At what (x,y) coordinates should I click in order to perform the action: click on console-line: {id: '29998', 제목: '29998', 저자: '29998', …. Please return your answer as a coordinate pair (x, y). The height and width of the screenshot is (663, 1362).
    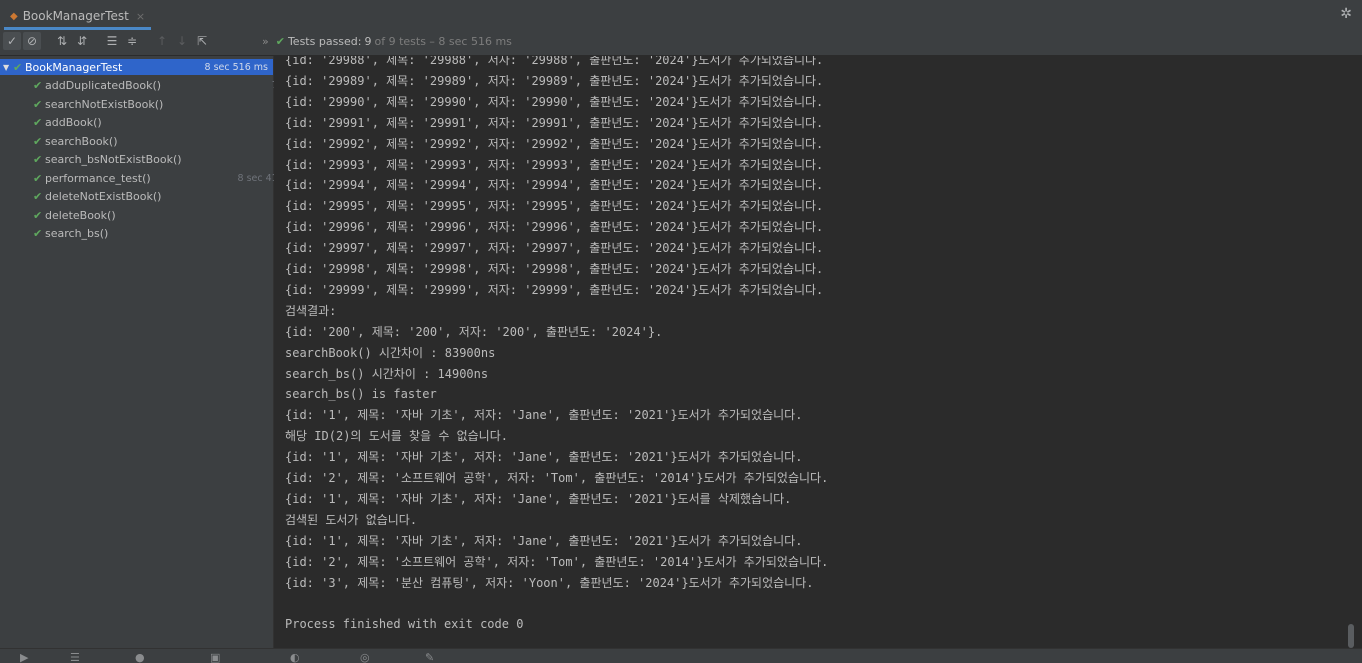
    Looking at the image, I should click on (554, 269).